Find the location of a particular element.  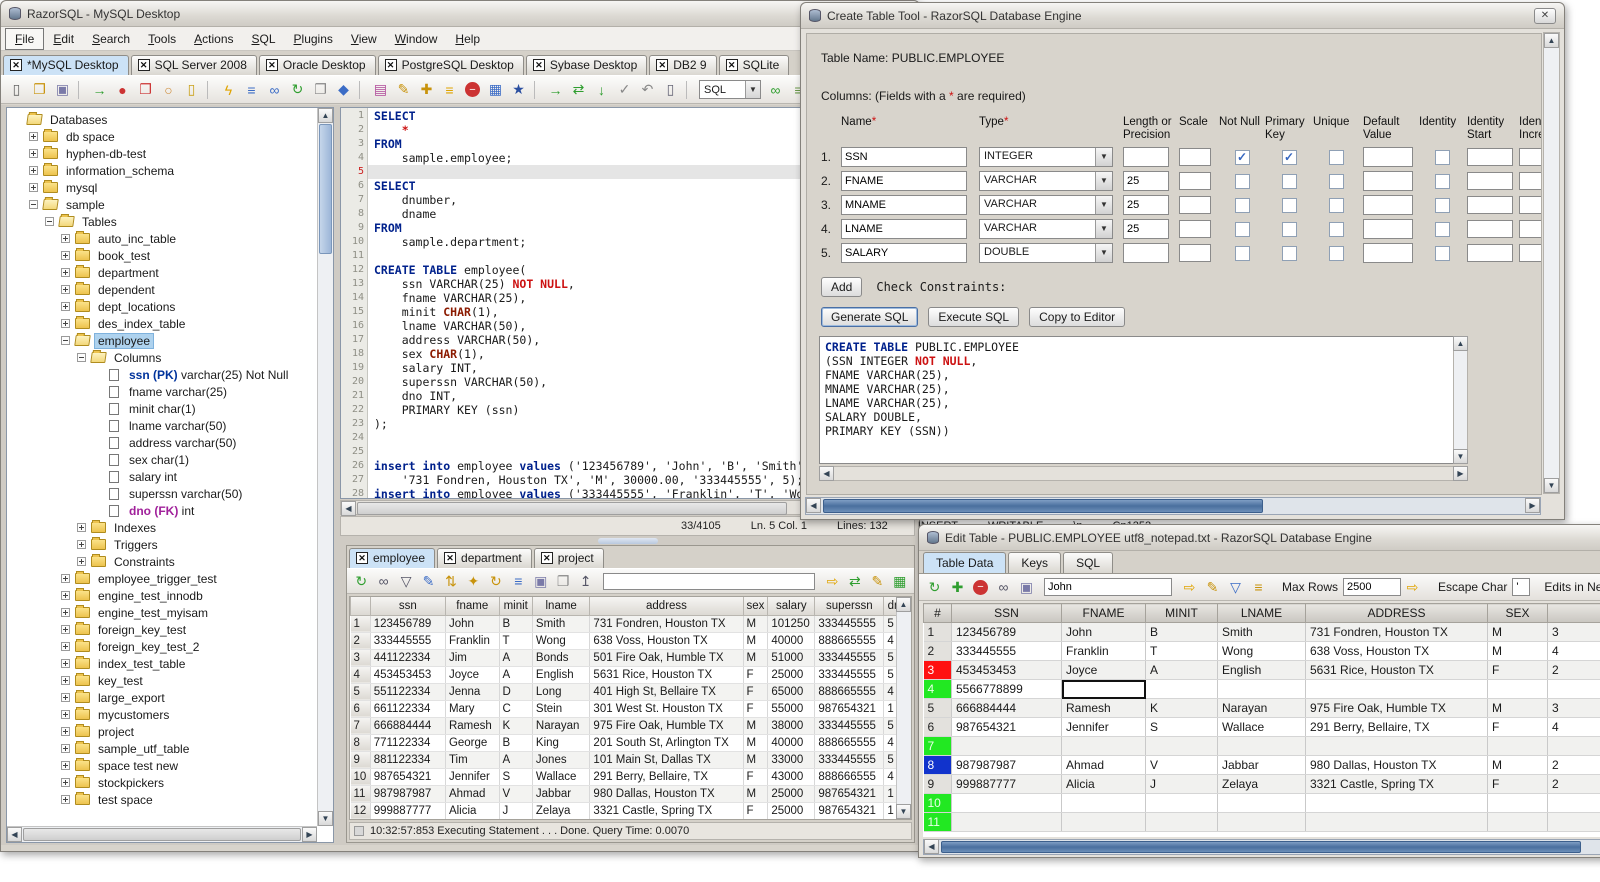

results-cell: T is located at coordinates (516, 641).